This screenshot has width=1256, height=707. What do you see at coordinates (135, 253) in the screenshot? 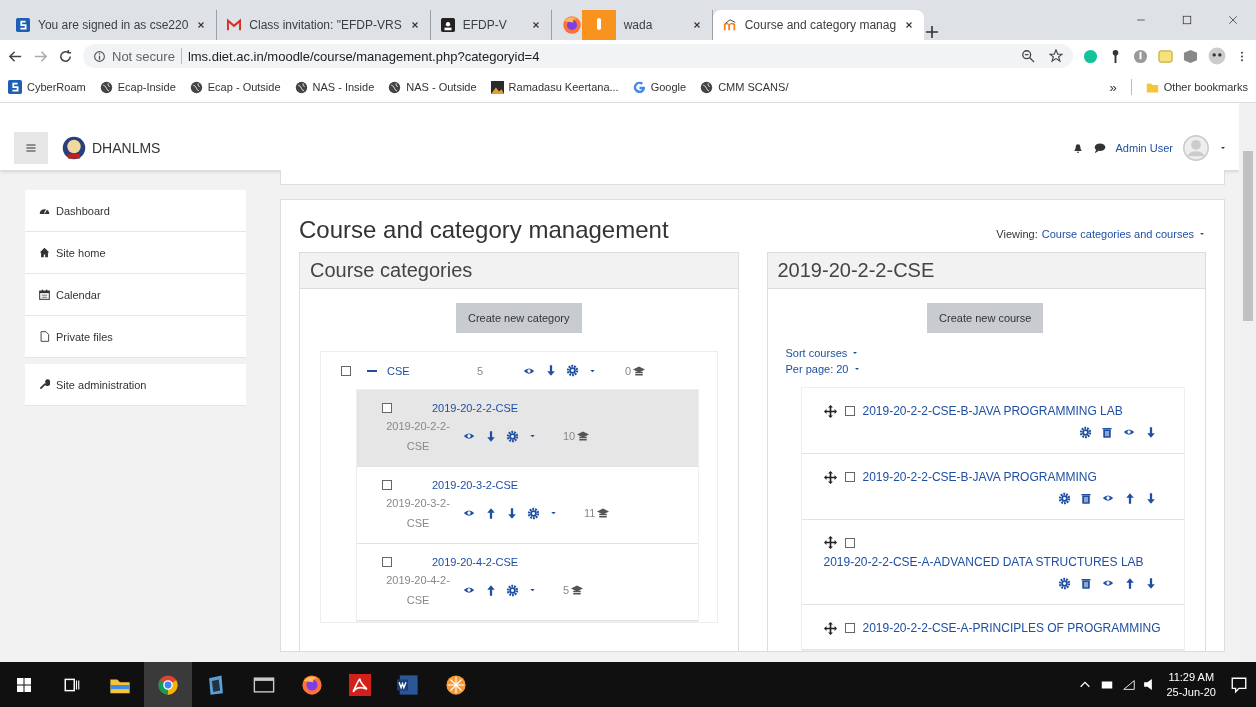
I see `sidebar-item: Site home` at bounding box center [135, 253].